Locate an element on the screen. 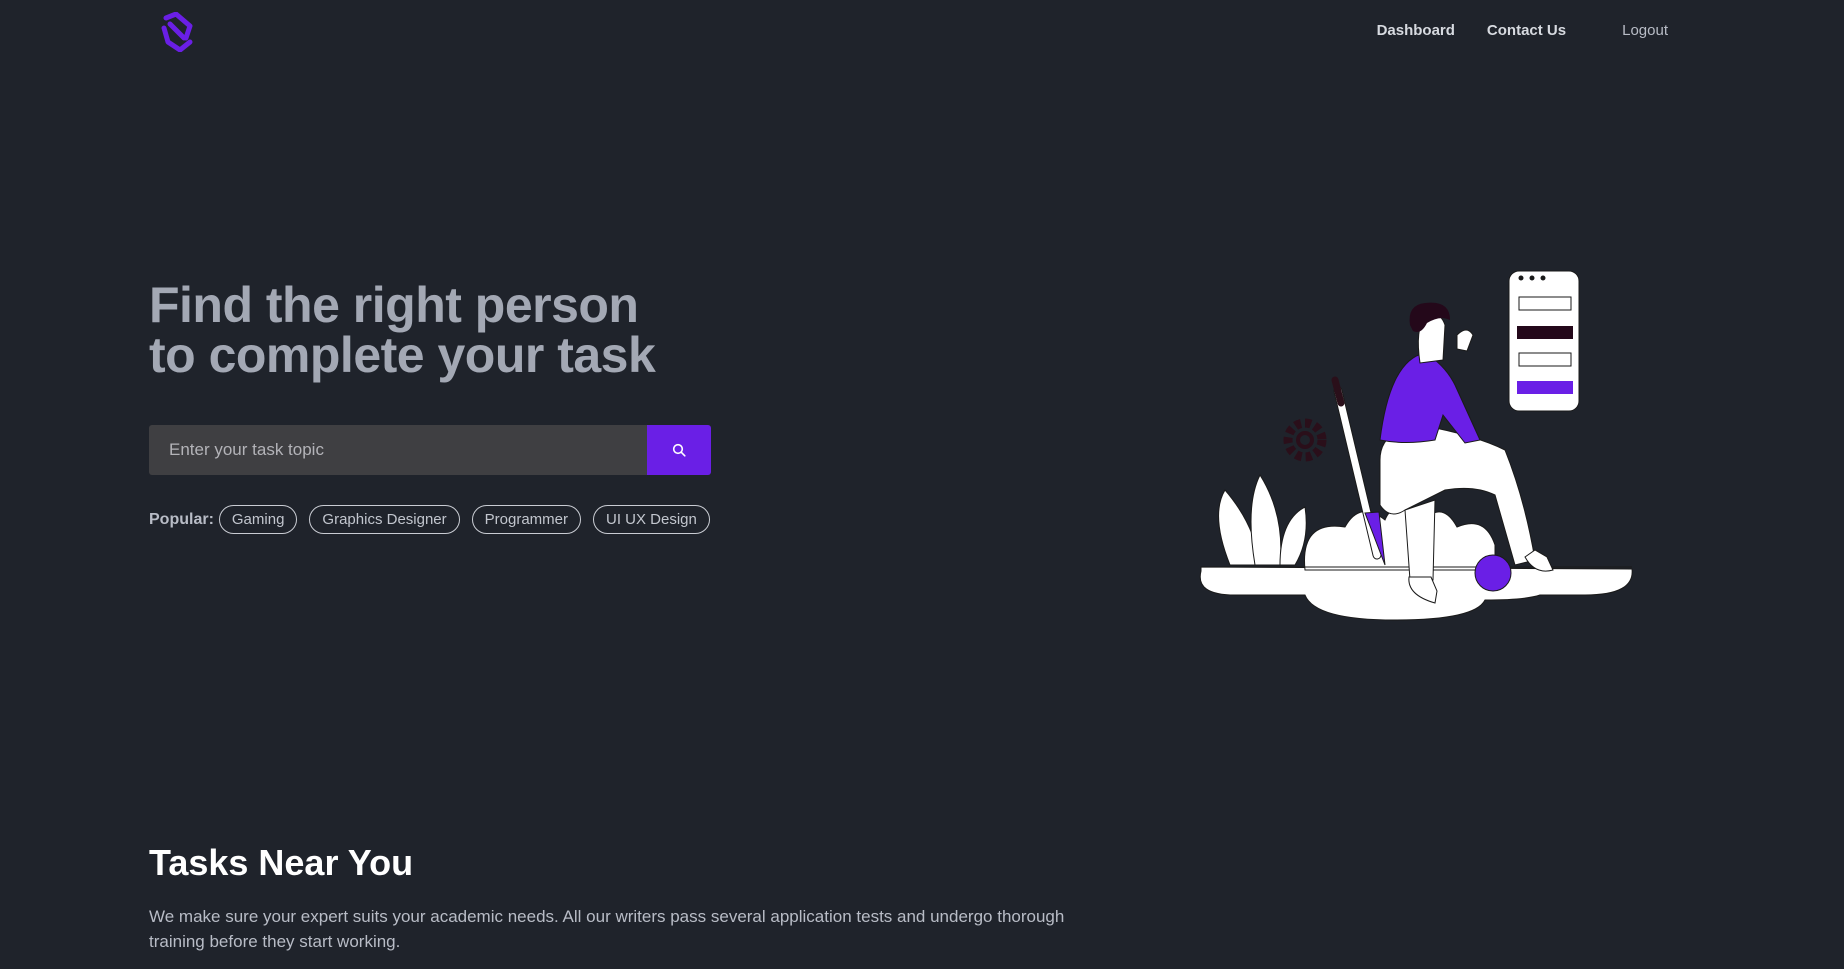 This screenshot has height=969, width=1844. nav-contact-link: Contact Us is located at coordinates (1526, 30).